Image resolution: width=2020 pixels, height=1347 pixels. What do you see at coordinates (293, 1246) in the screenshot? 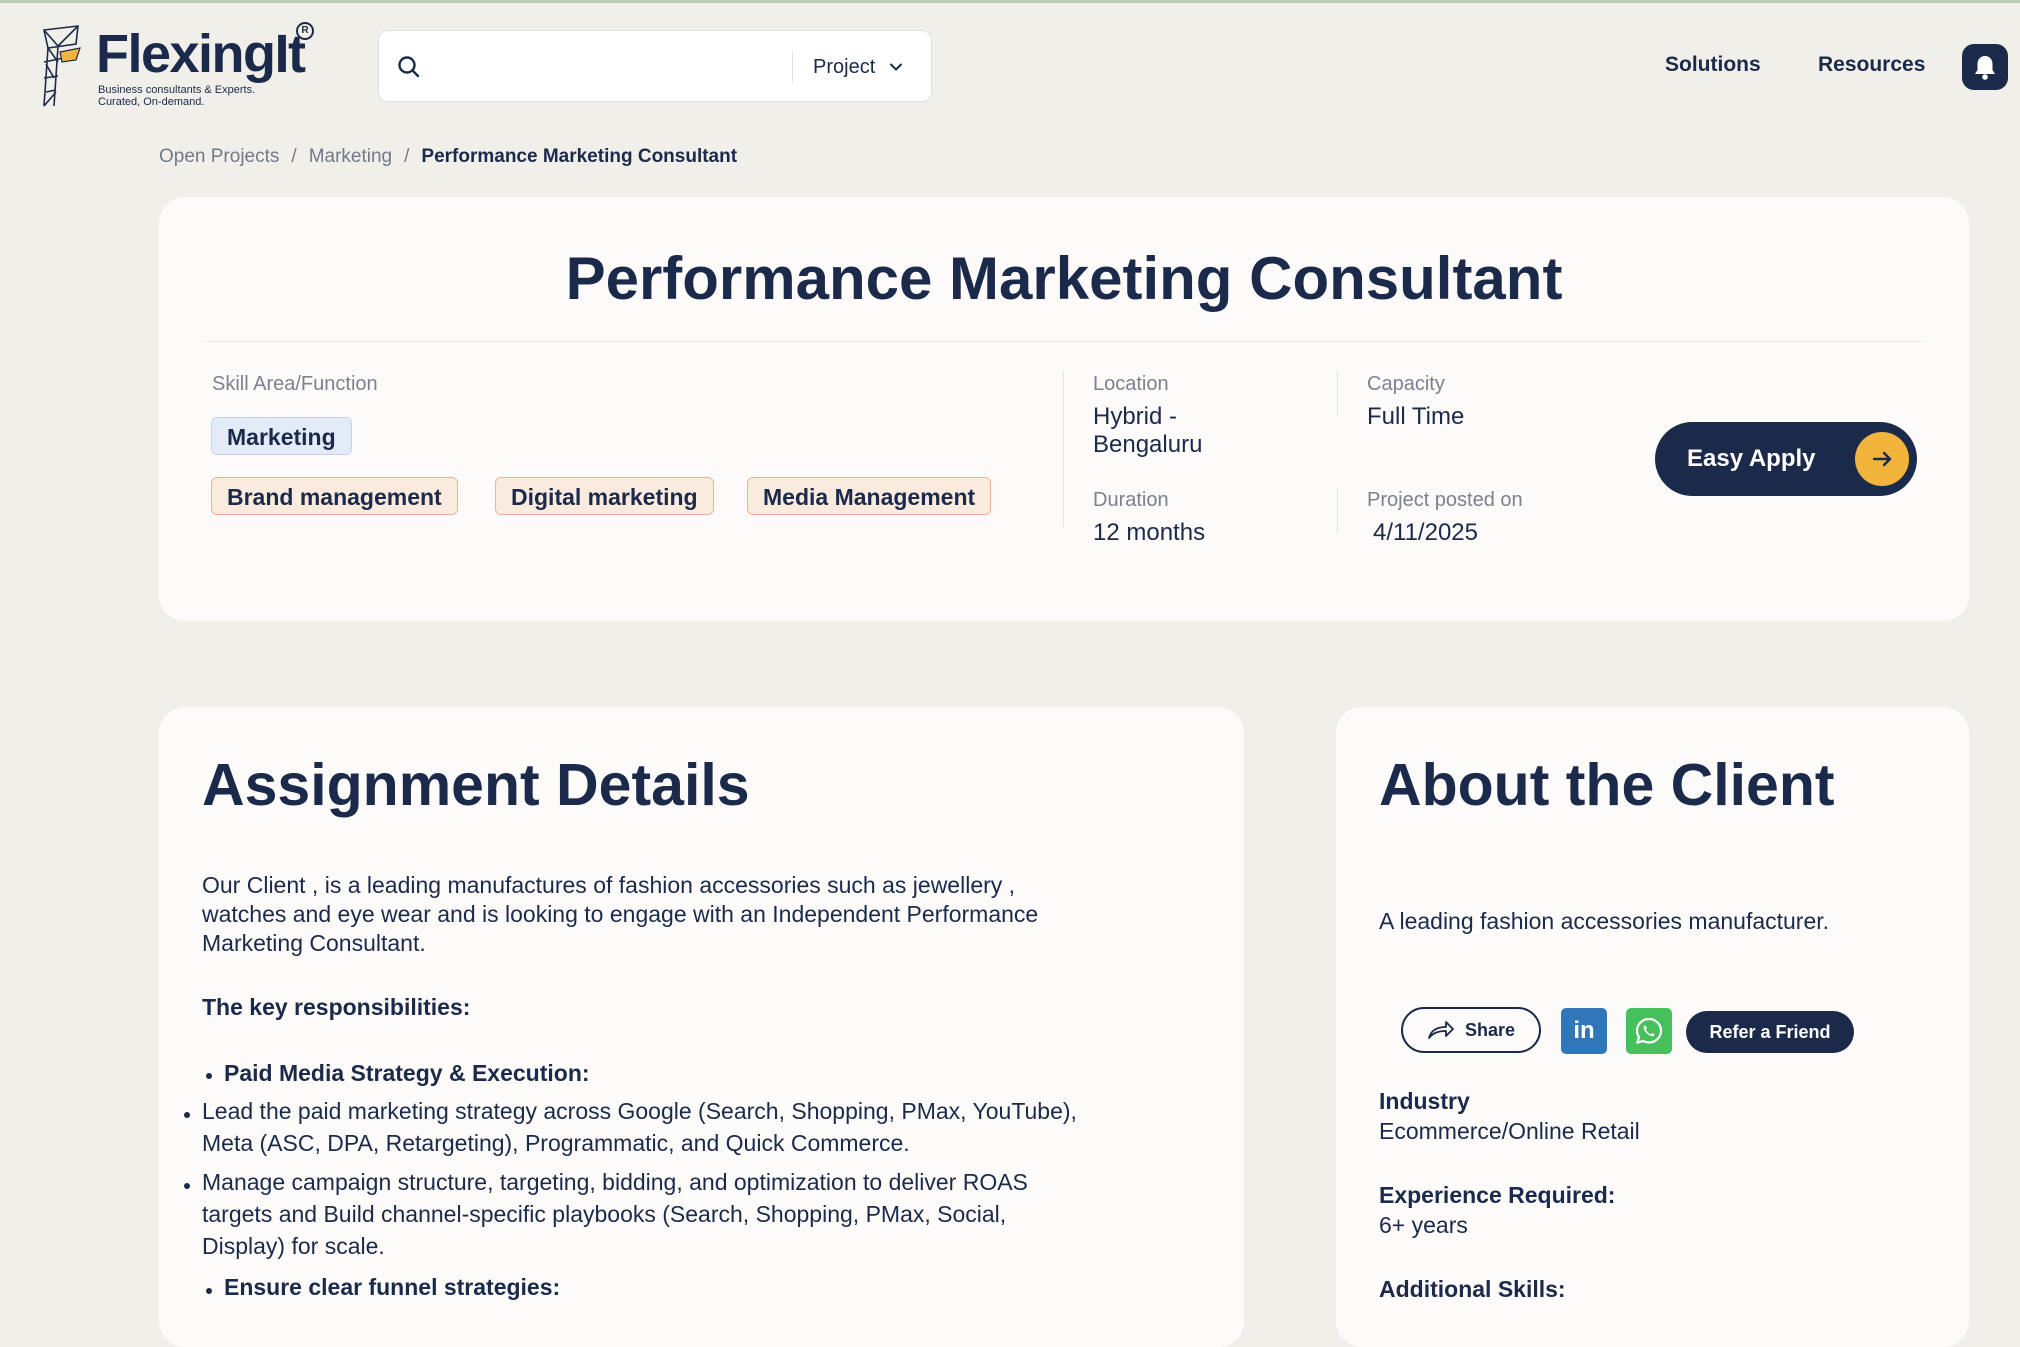
I see `item-2-line-3: Display) for scale.` at bounding box center [293, 1246].